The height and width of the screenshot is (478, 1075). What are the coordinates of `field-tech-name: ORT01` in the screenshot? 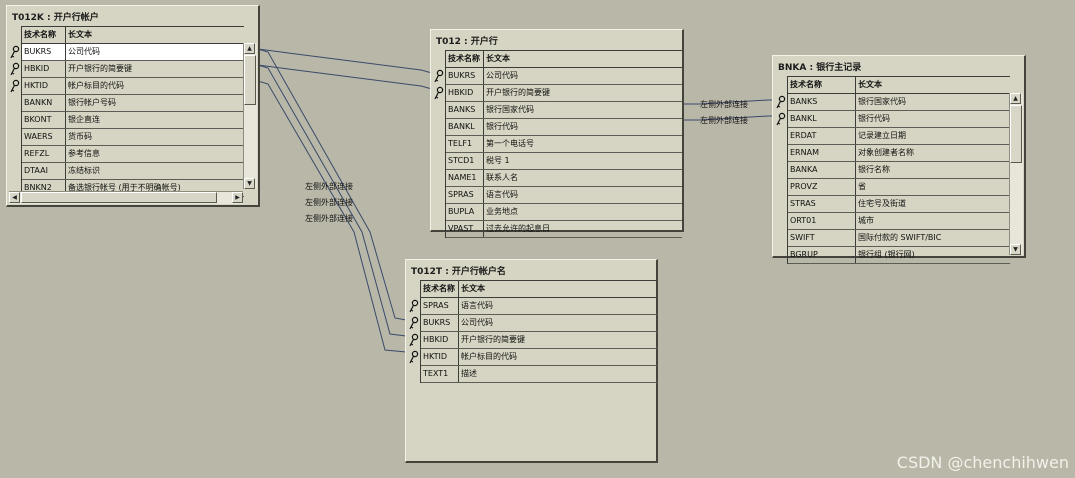 It's located at (822, 221).